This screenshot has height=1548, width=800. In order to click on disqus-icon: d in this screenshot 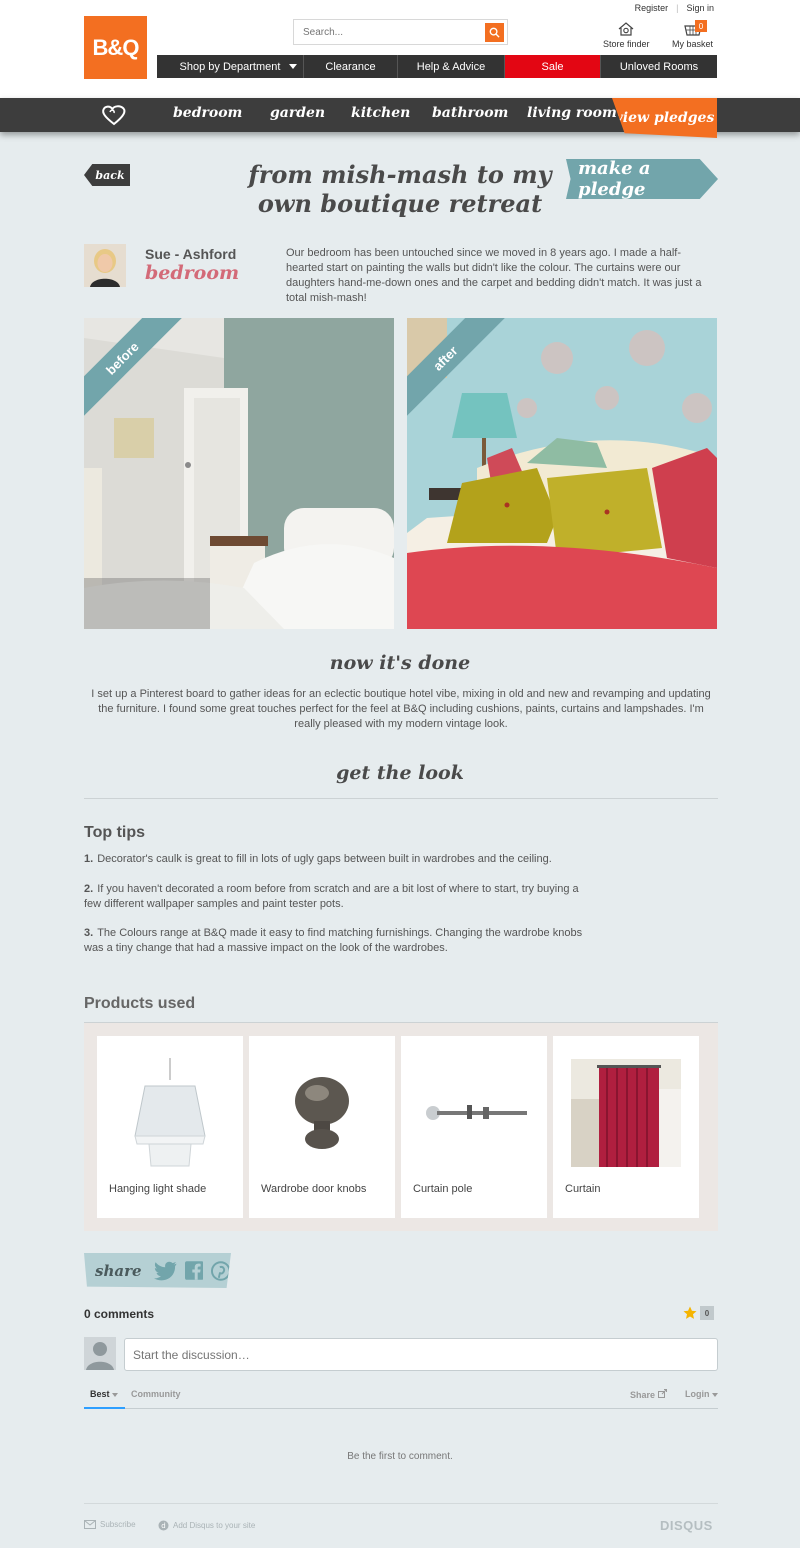, I will do `click(163, 1525)`.